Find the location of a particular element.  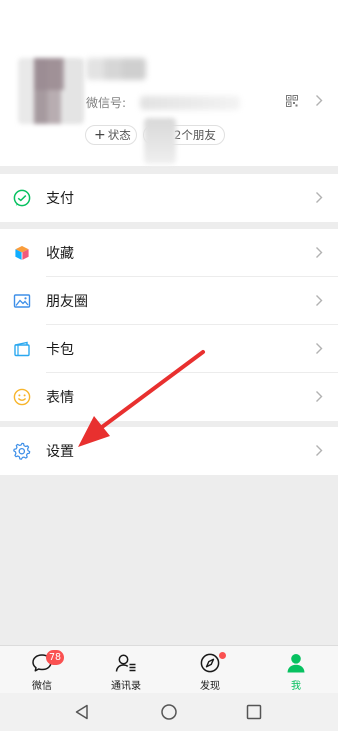

tab-chats: 78 微信 is located at coordinates (42, 670).